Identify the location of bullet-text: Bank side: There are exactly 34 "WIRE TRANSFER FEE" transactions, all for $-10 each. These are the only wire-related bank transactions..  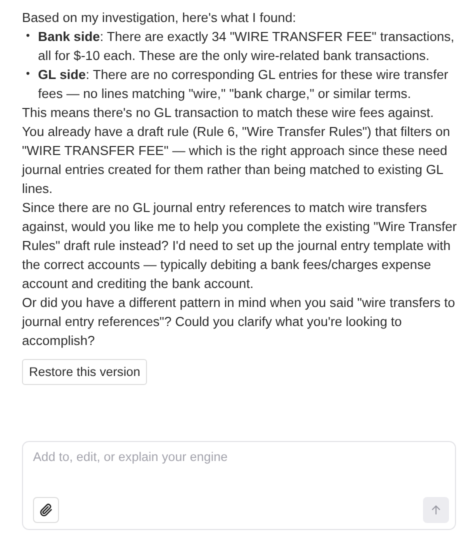
(247, 46).